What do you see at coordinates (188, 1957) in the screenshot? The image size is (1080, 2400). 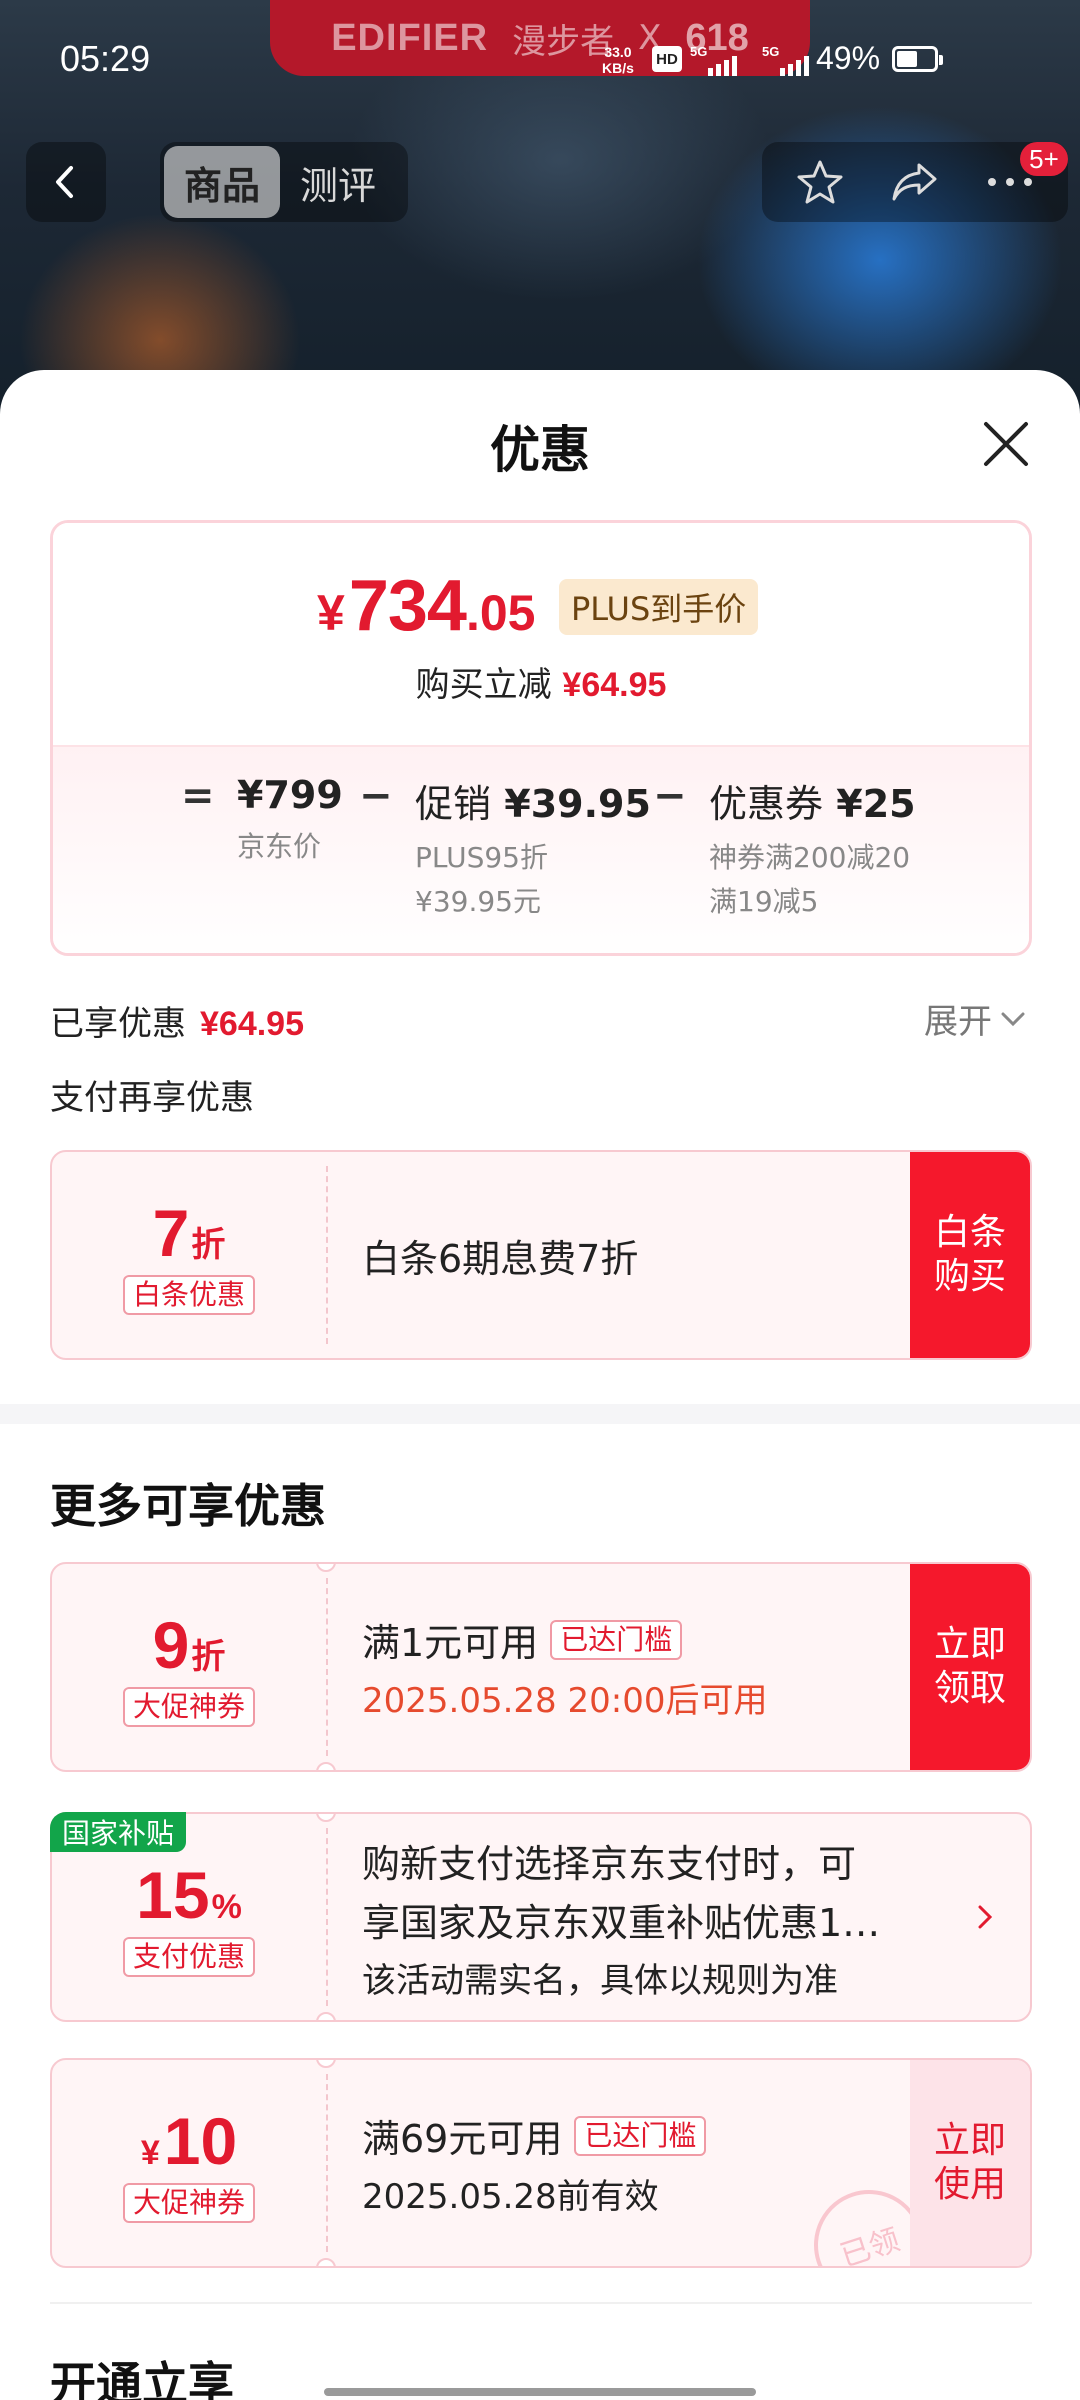 I see `payment-offer-tag: 支付优惠` at bounding box center [188, 1957].